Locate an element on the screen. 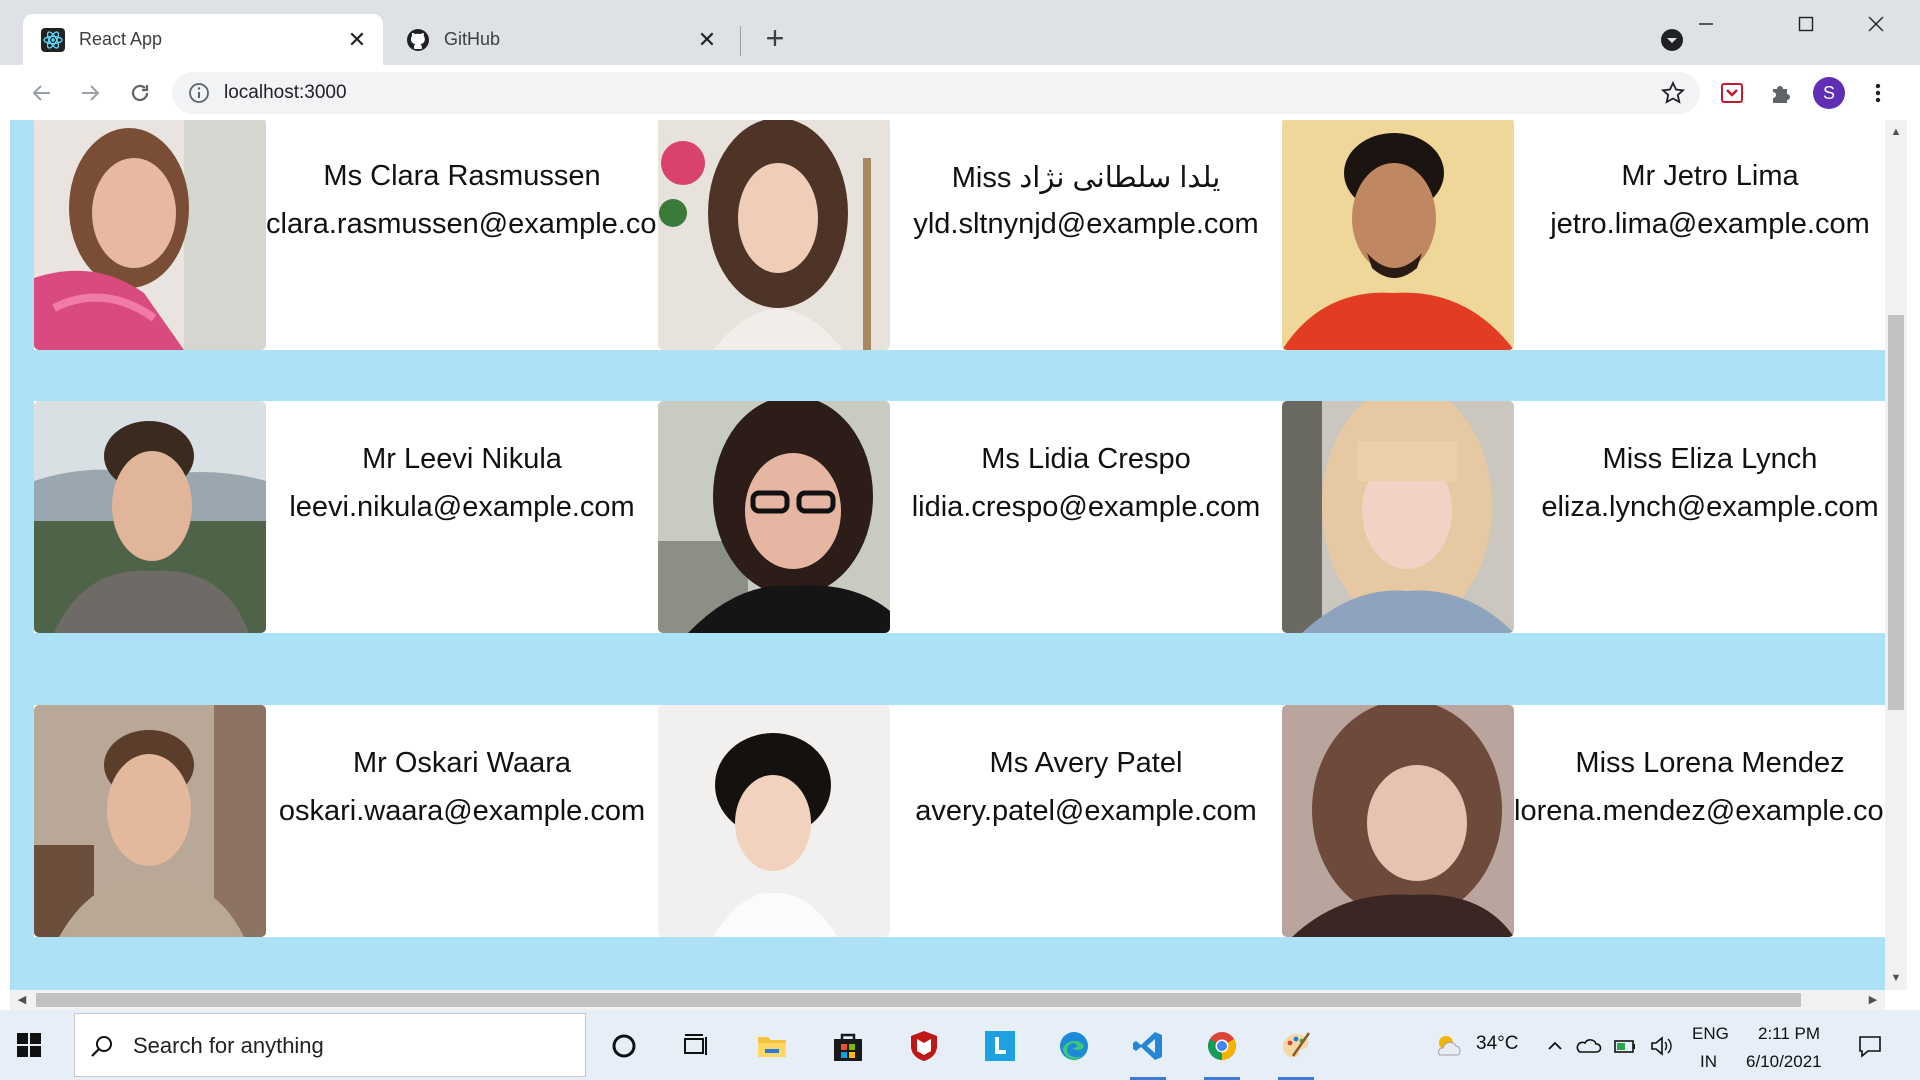 The width and height of the screenshot is (1920, 1080). more-menu-icon is located at coordinates (1878, 93).